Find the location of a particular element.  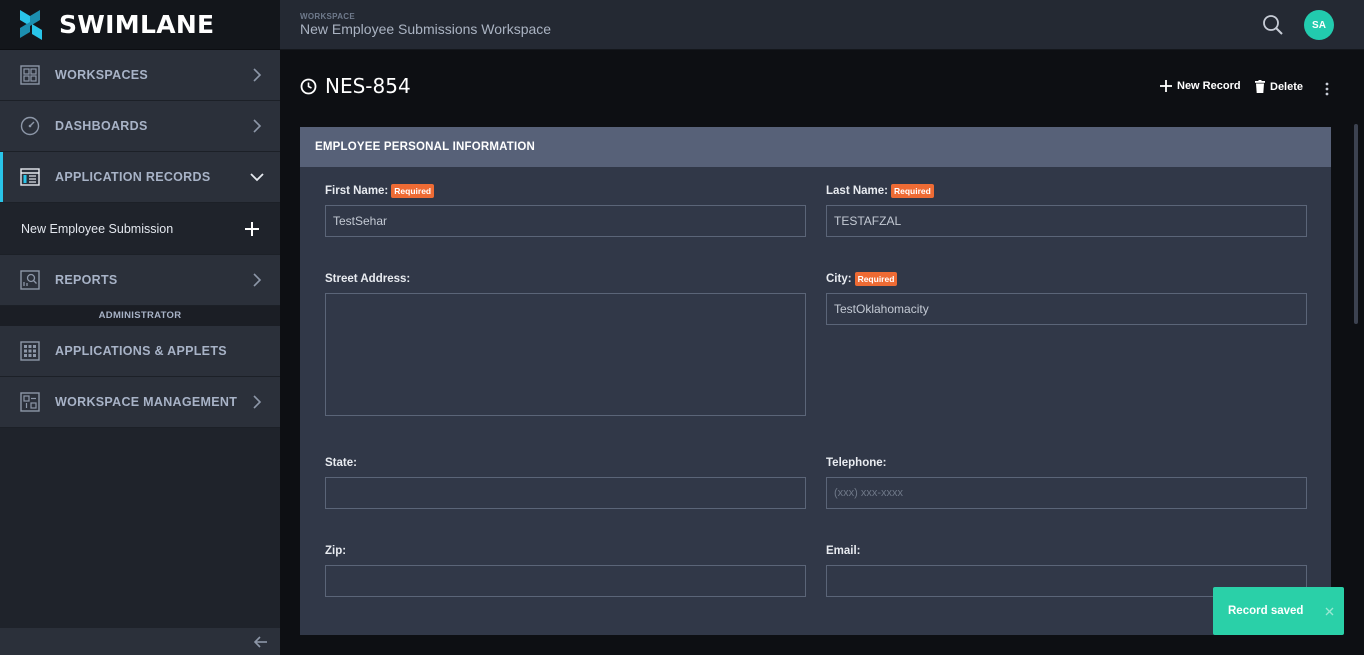

state-field-group: State: is located at coordinates (565, 482).